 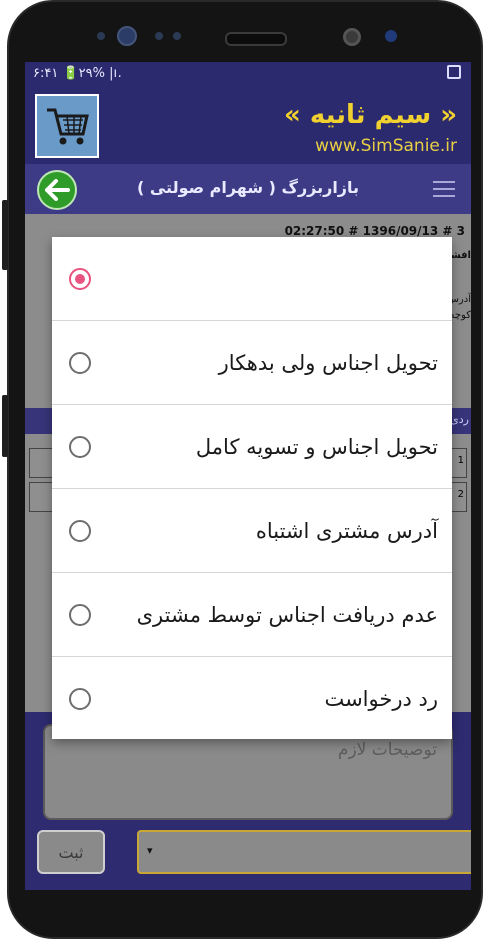 I want to click on option-row: تحویل اجناس ولی بدهکار, so click(x=252, y=363).